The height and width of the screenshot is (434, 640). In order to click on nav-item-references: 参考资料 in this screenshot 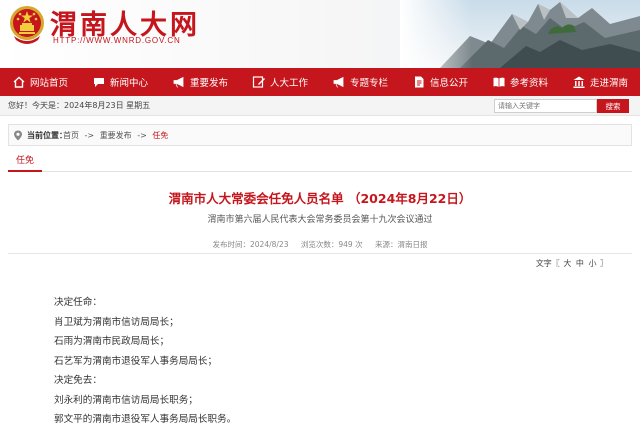, I will do `click(520, 82)`.